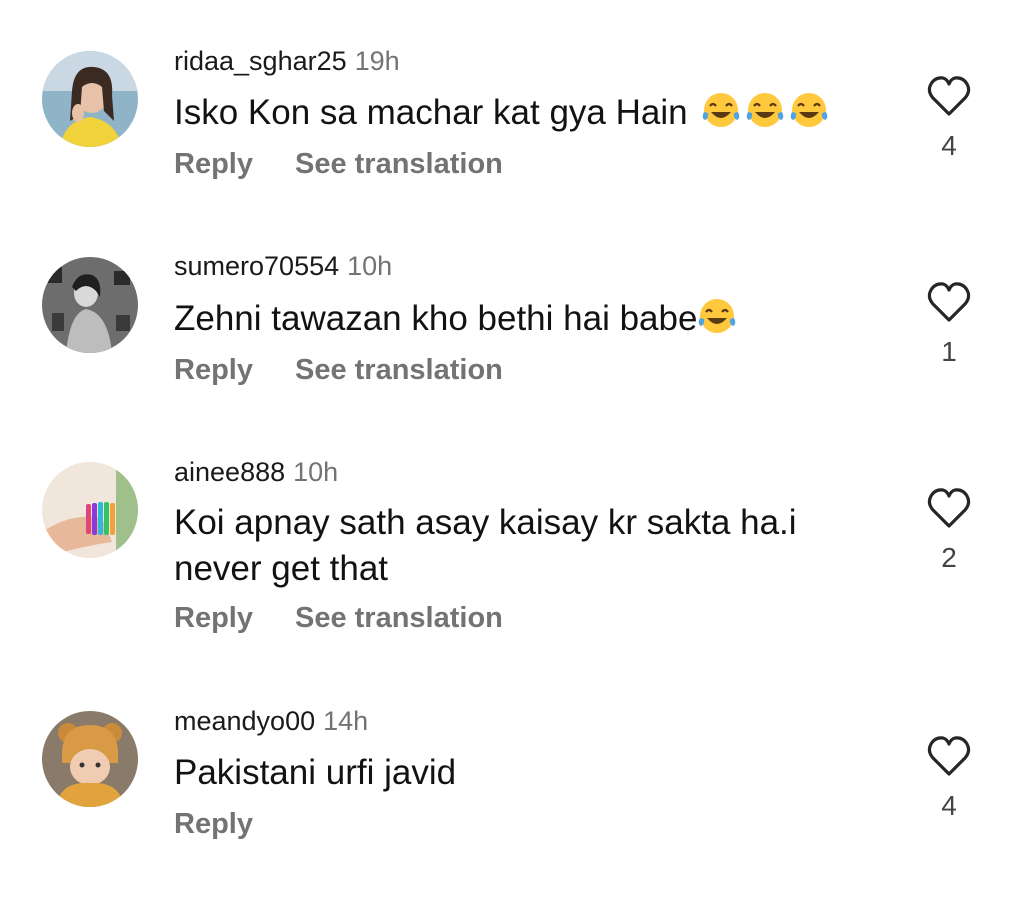 This screenshot has width=1024, height=904. I want to click on comment-actions: Reply, so click(213, 824).